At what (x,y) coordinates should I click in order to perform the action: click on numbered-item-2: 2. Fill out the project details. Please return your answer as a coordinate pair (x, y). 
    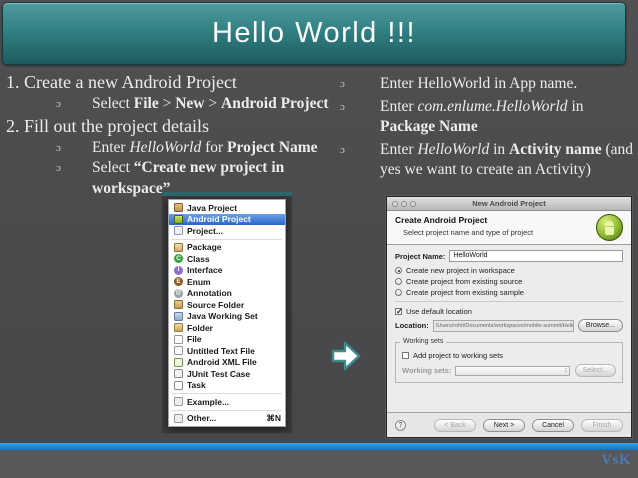
    Looking at the image, I should click on (107, 125).